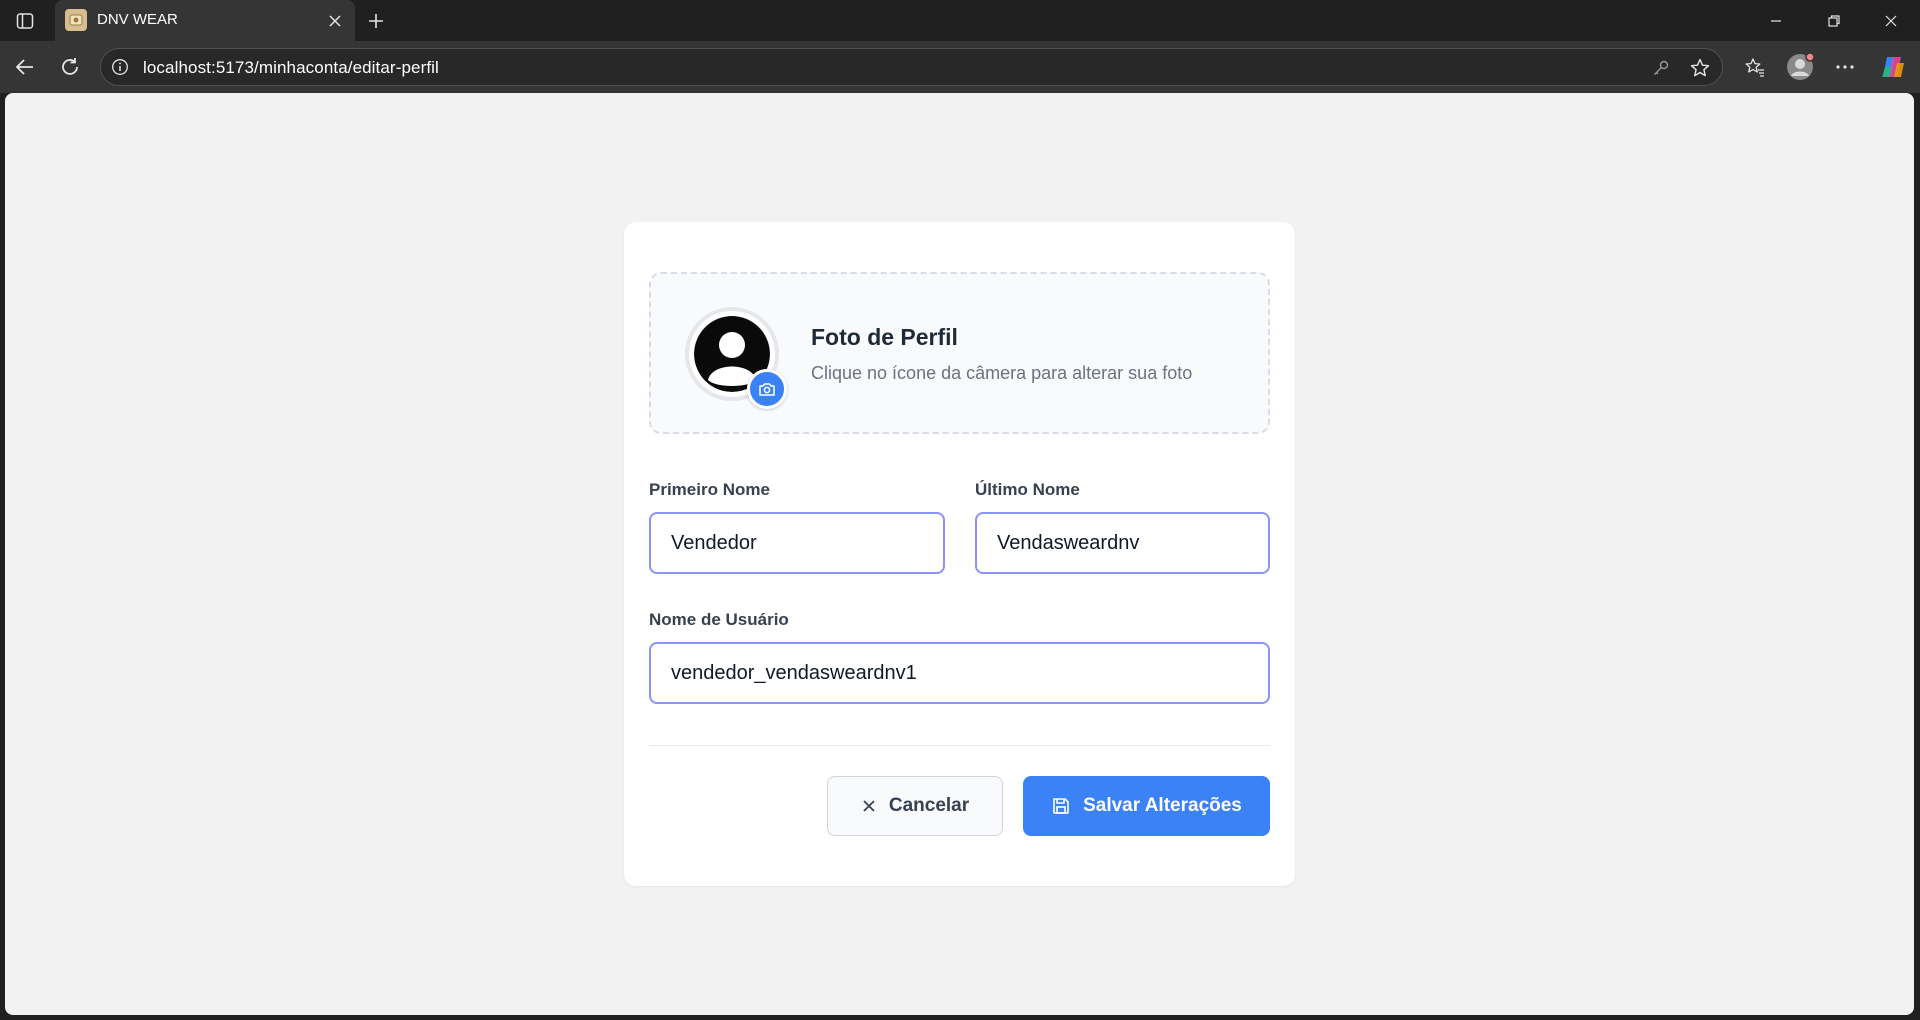 This screenshot has width=1920, height=1020. Describe the element at coordinates (959, 745) in the screenshot. I see `form-divider` at that location.